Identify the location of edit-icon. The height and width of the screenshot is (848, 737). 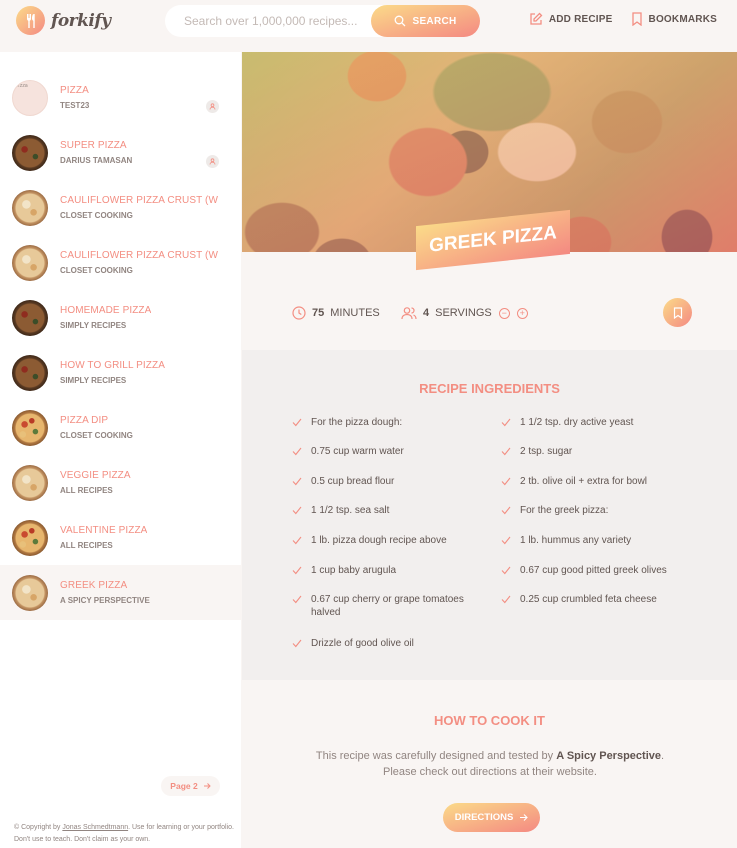
(536, 18).